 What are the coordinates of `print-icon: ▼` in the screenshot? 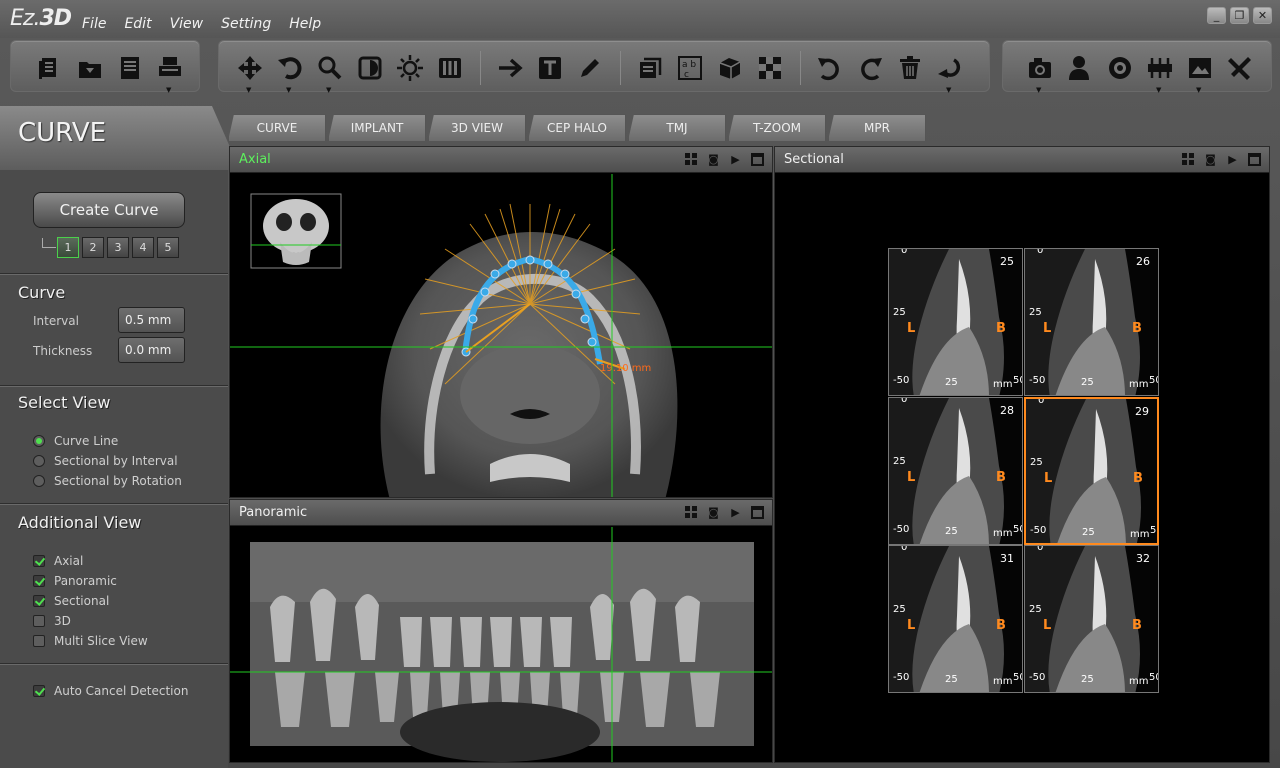 It's located at (170, 72).